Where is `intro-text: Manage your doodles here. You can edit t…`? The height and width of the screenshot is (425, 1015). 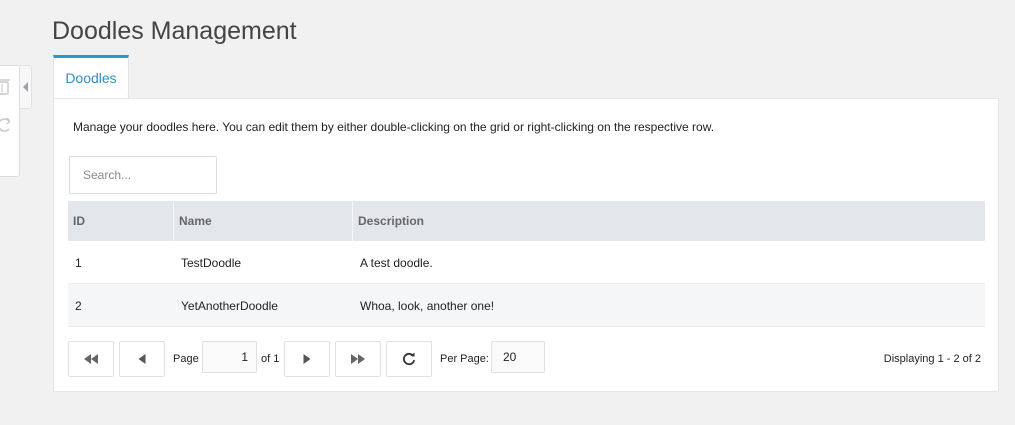 intro-text: Manage your doodles here. You can edit t… is located at coordinates (394, 127).